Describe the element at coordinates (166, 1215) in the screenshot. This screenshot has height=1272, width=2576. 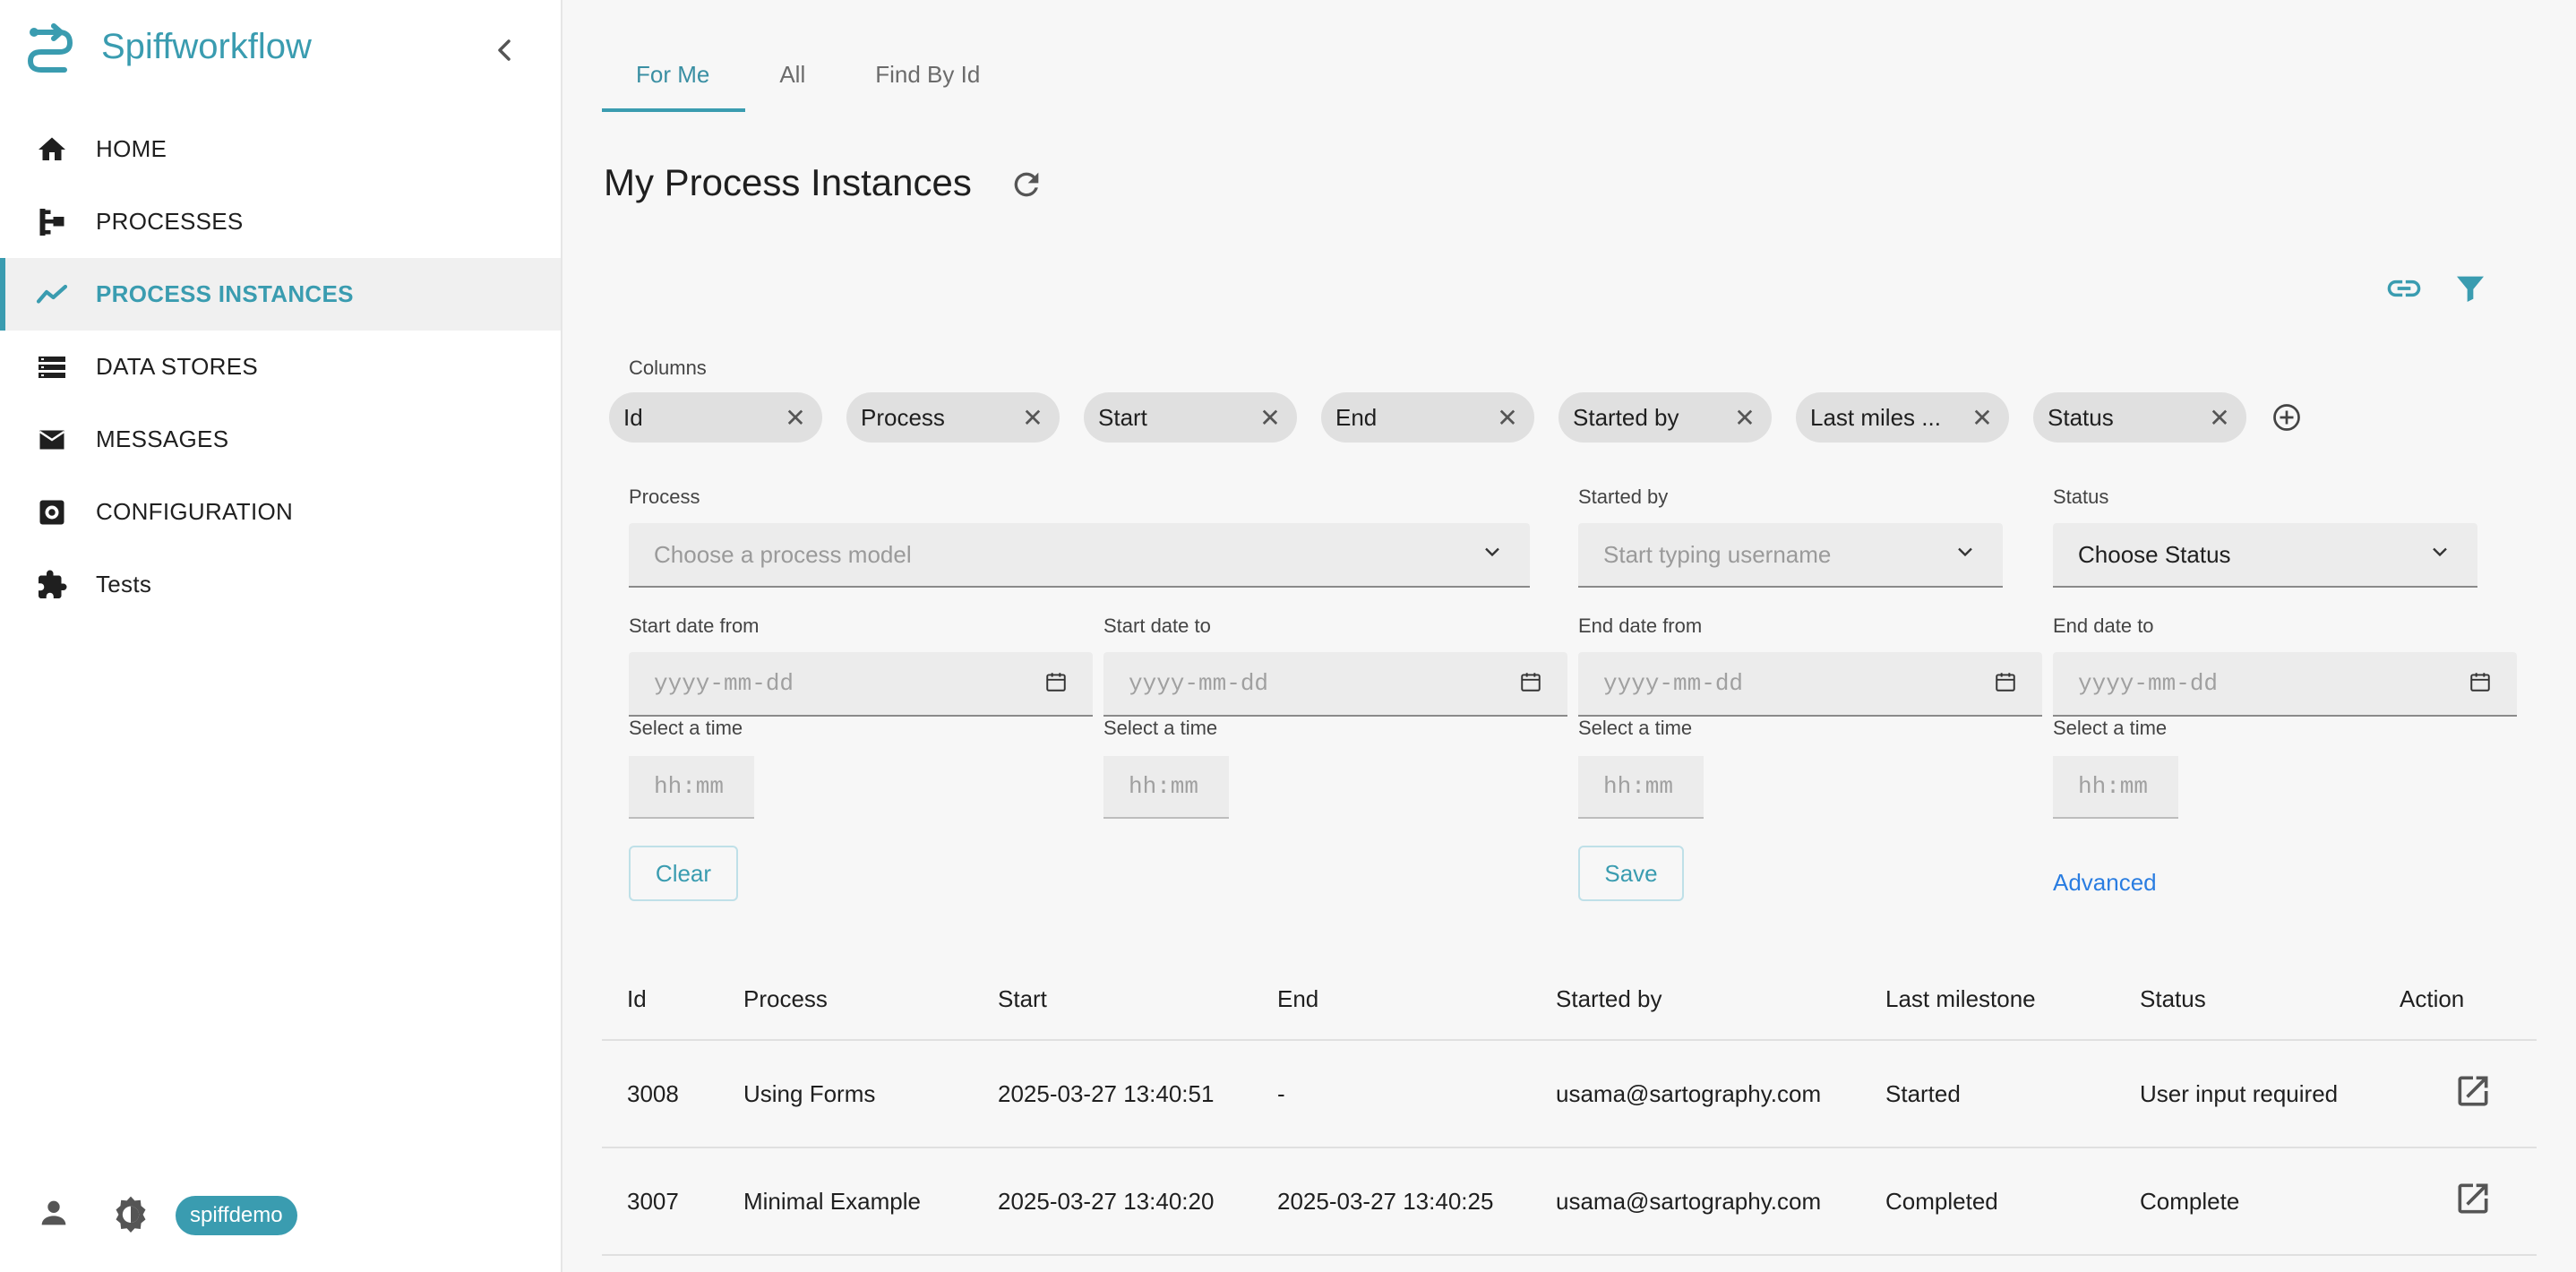
I see `sidebar-footer: spiffdemo` at that location.